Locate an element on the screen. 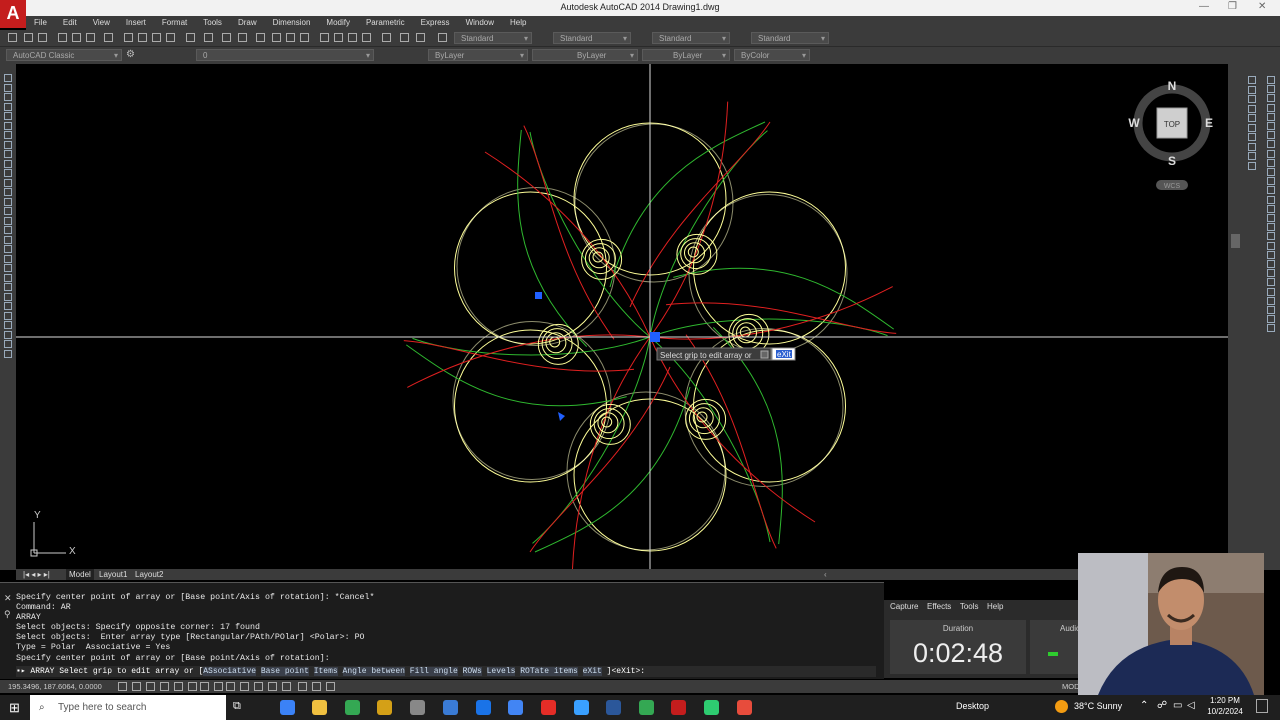 This screenshot has height=720, width=1280. close-command-icon: ✕ is located at coordinates (8, 598).